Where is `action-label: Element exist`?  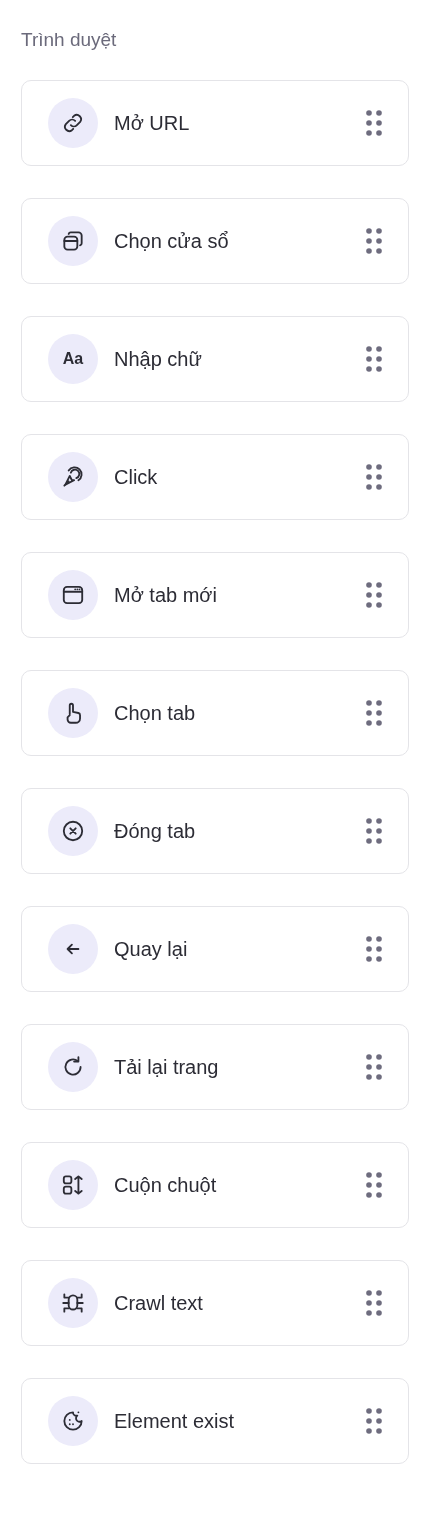 action-label: Element exist is located at coordinates (175, 1421).